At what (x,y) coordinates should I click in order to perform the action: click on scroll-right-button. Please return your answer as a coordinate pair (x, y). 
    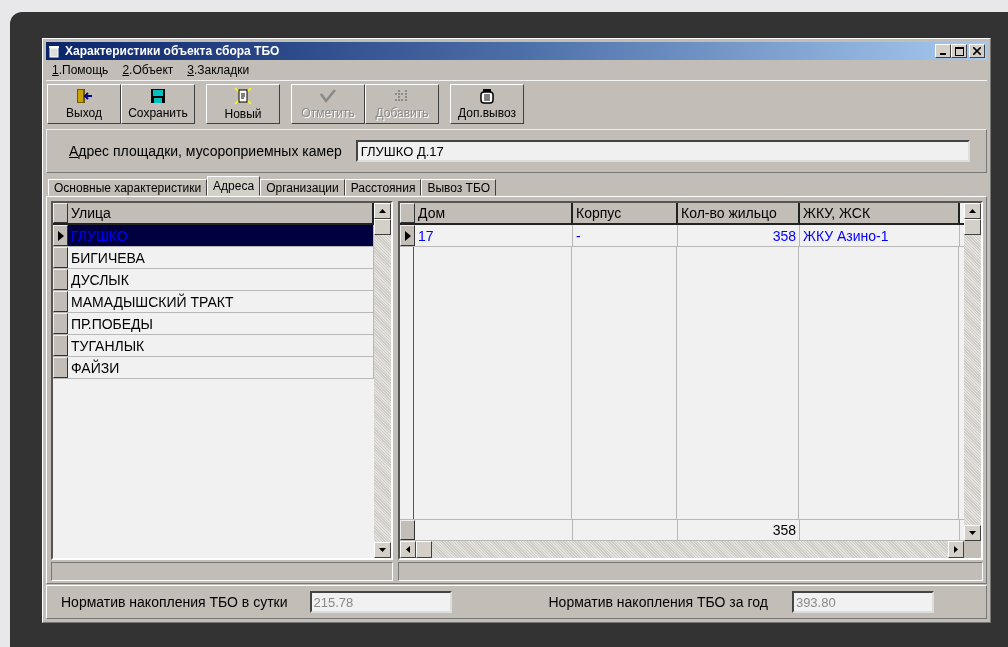
    Looking at the image, I should click on (956, 549).